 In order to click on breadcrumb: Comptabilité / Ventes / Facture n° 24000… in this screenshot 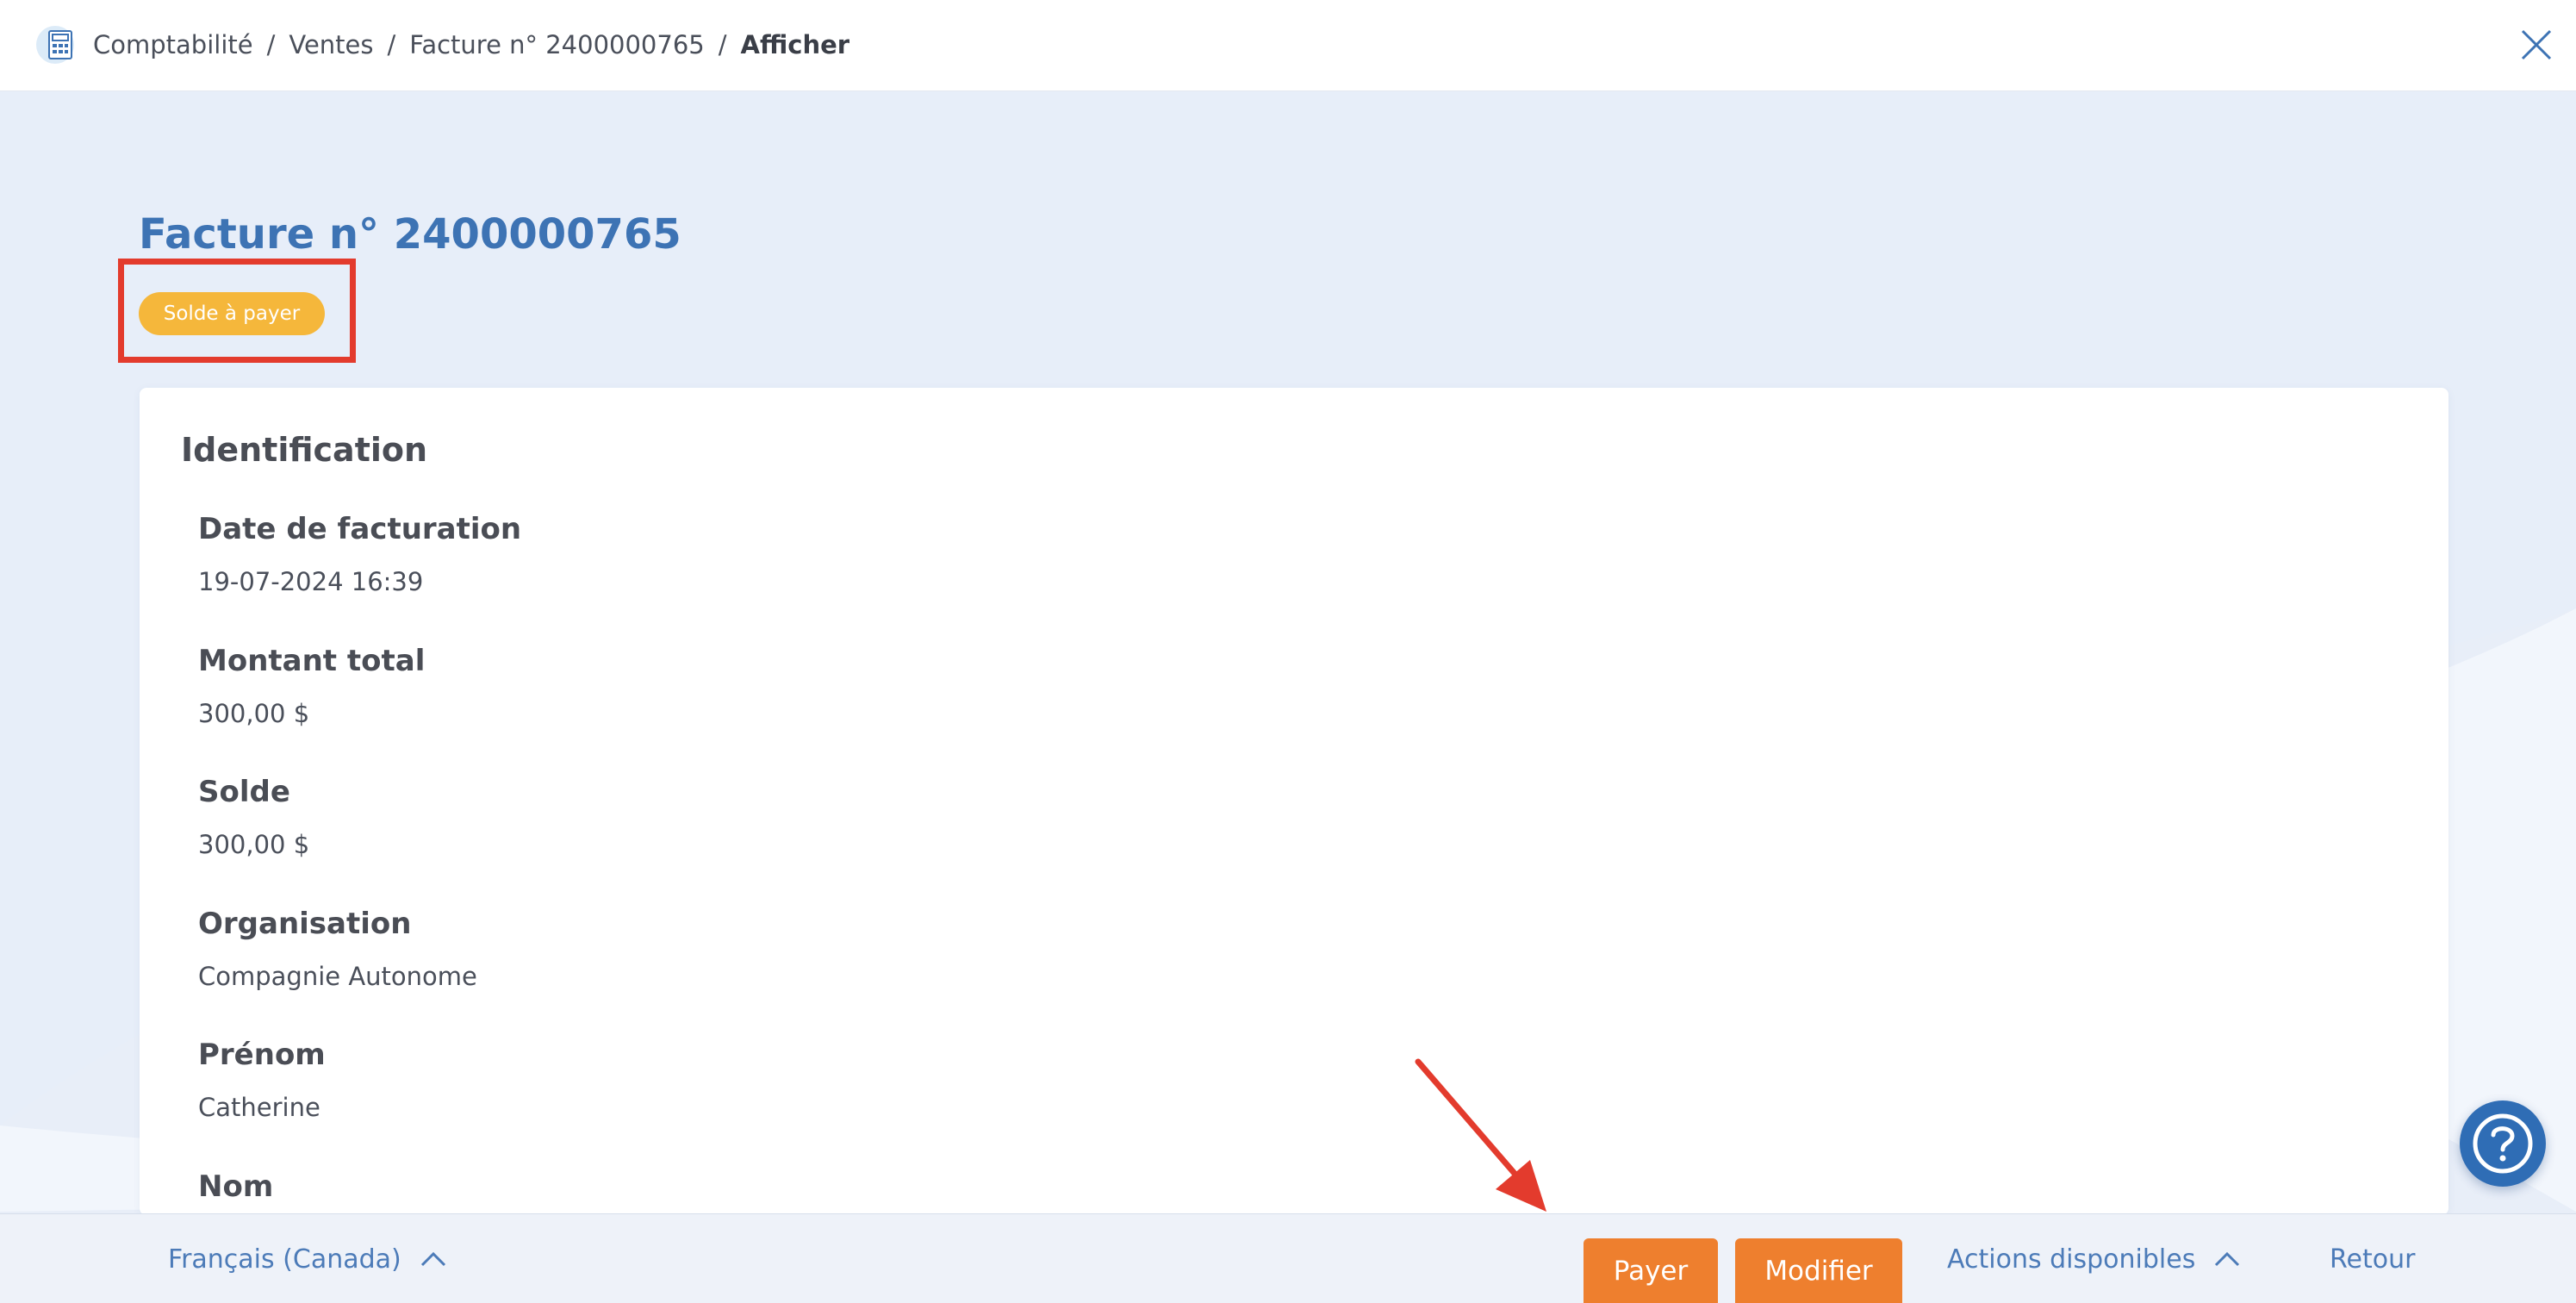, I will do `click(471, 45)`.